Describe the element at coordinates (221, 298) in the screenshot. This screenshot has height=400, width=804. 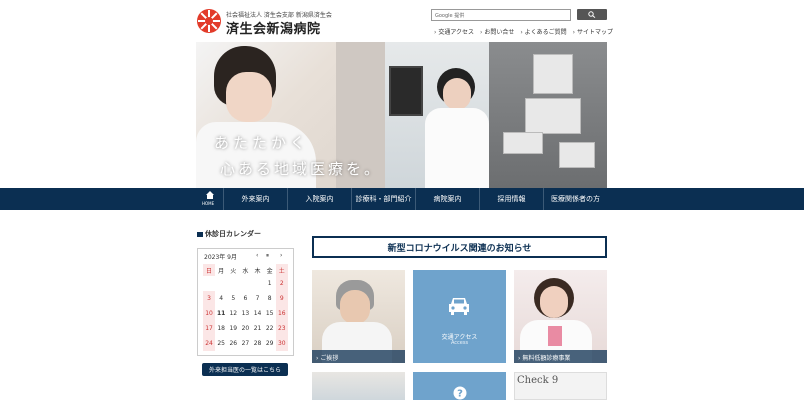
I see `calendar-day: 4` at that location.